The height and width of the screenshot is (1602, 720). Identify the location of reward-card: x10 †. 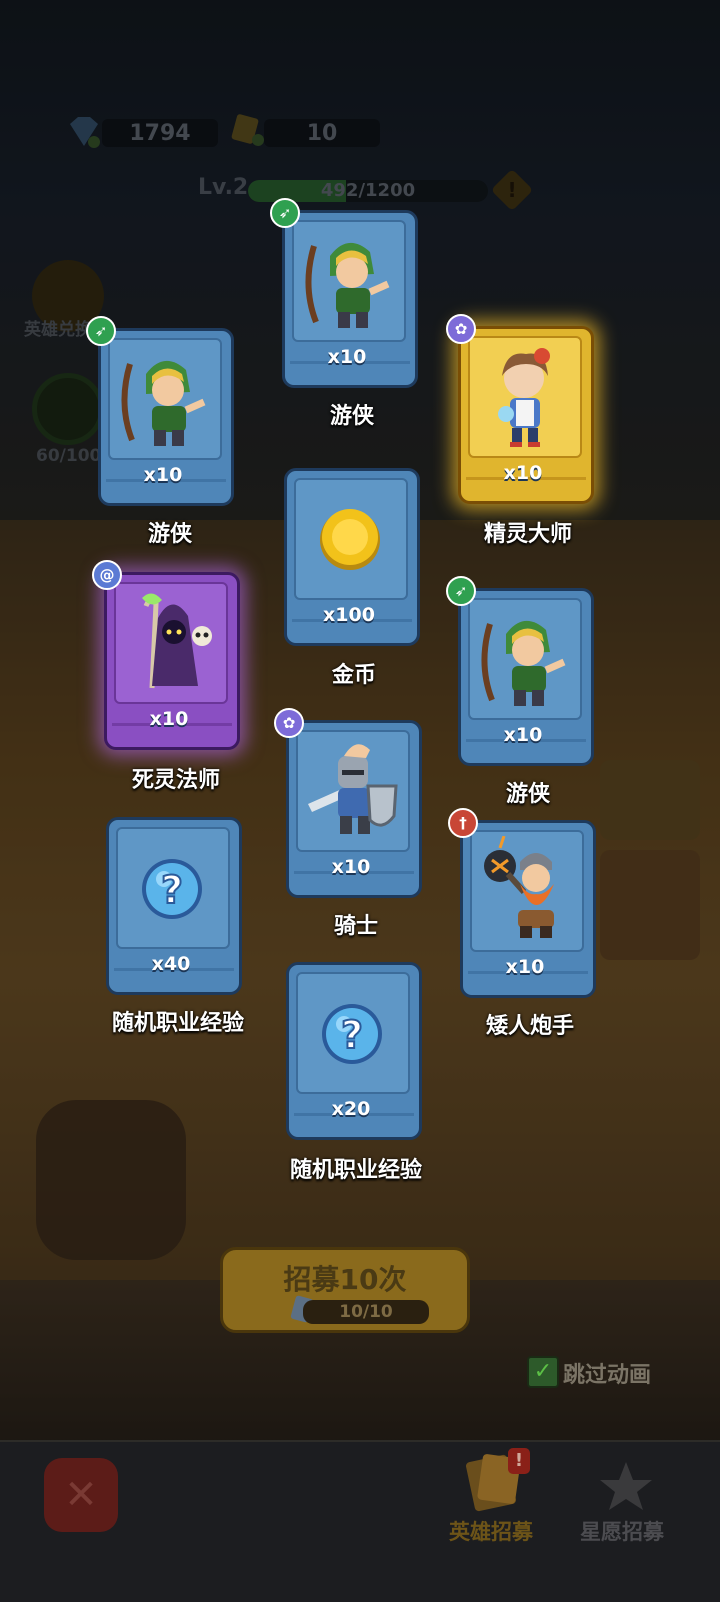
(522, 903).